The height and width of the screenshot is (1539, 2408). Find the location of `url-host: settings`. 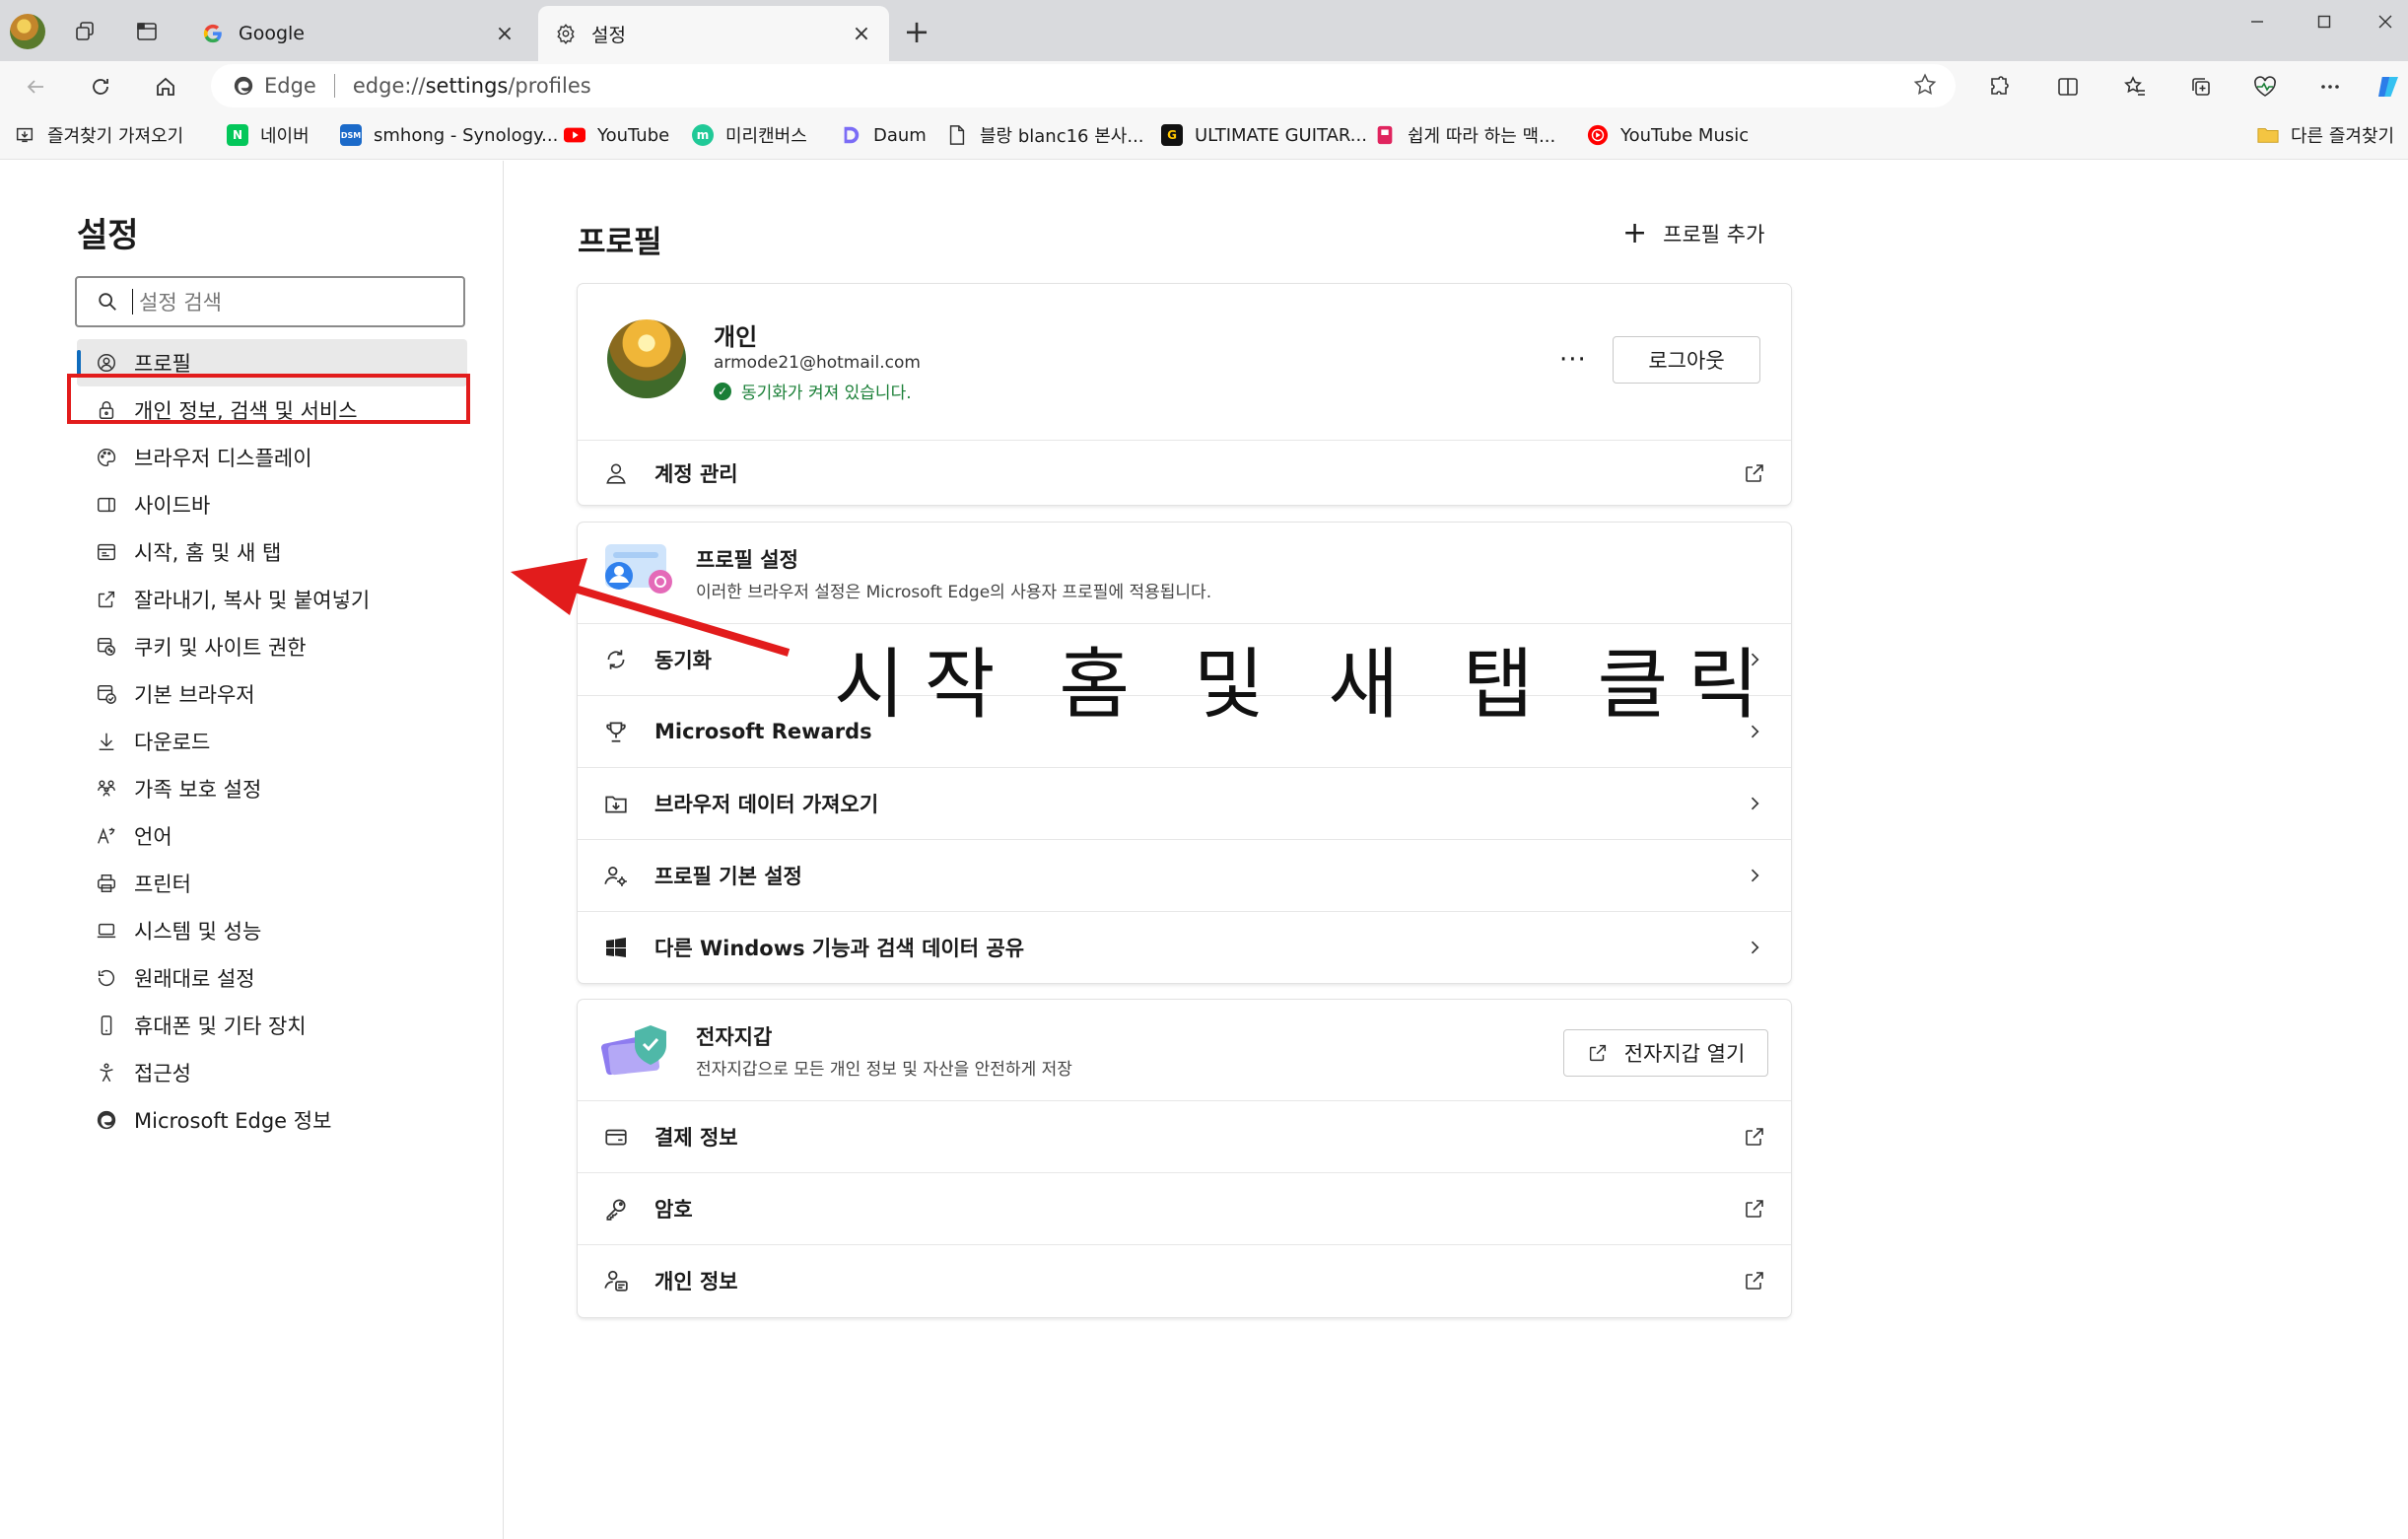

url-host: settings is located at coordinates (467, 86).